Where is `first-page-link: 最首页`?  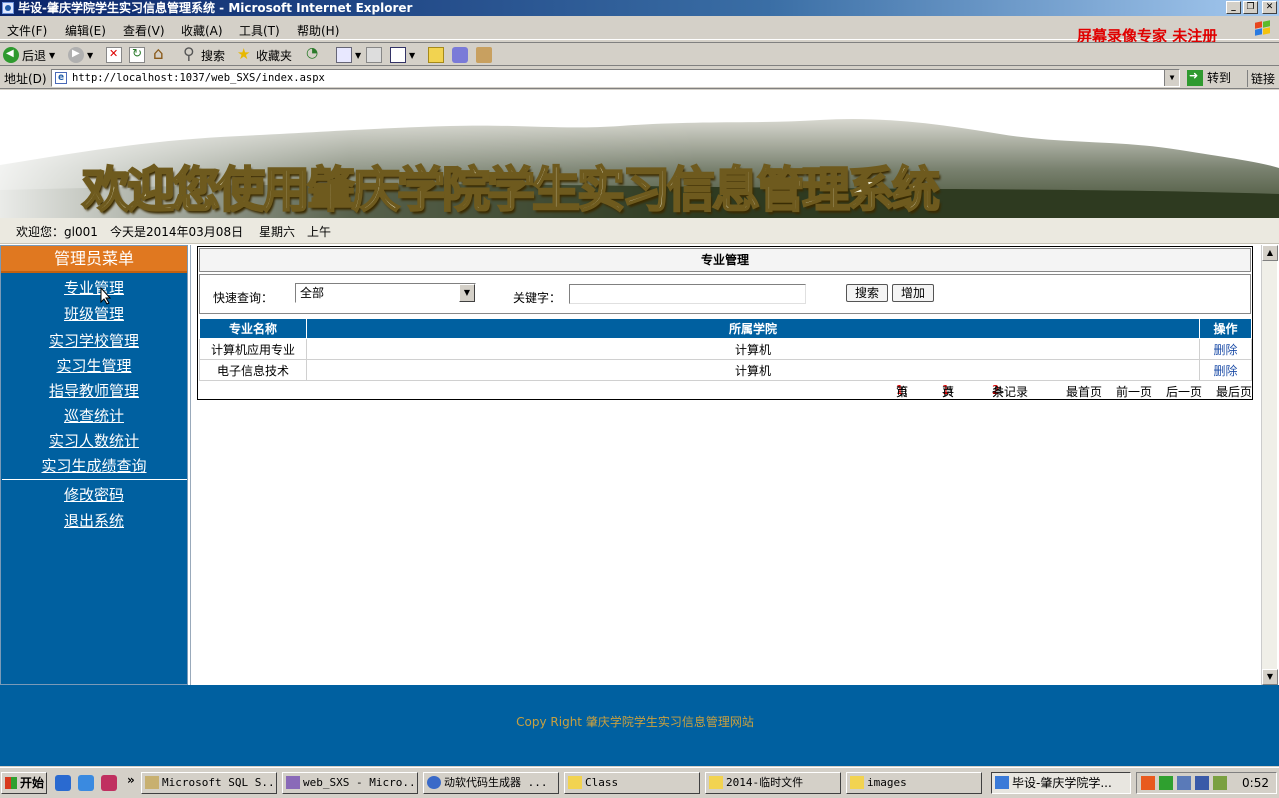
first-page-link: 最首页 is located at coordinates (1084, 391).